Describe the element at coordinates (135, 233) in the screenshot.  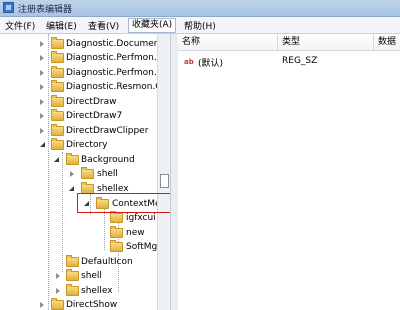
I see `tree-item-label: new` at that location.